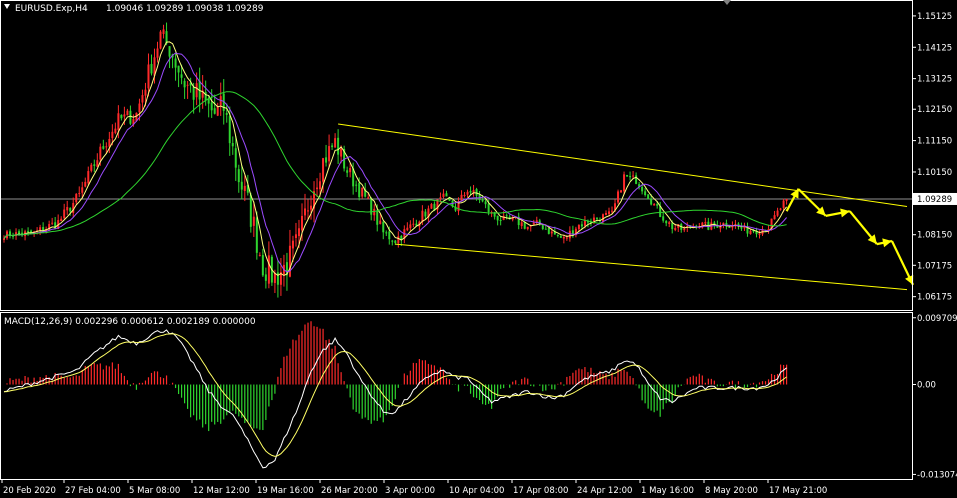 The image size is (957, 498). What do you see at coordinates (93, 491) in the screenshot?
I see `time-tick-label: 27 Feb 04:00` at bounding box center [93, 491].